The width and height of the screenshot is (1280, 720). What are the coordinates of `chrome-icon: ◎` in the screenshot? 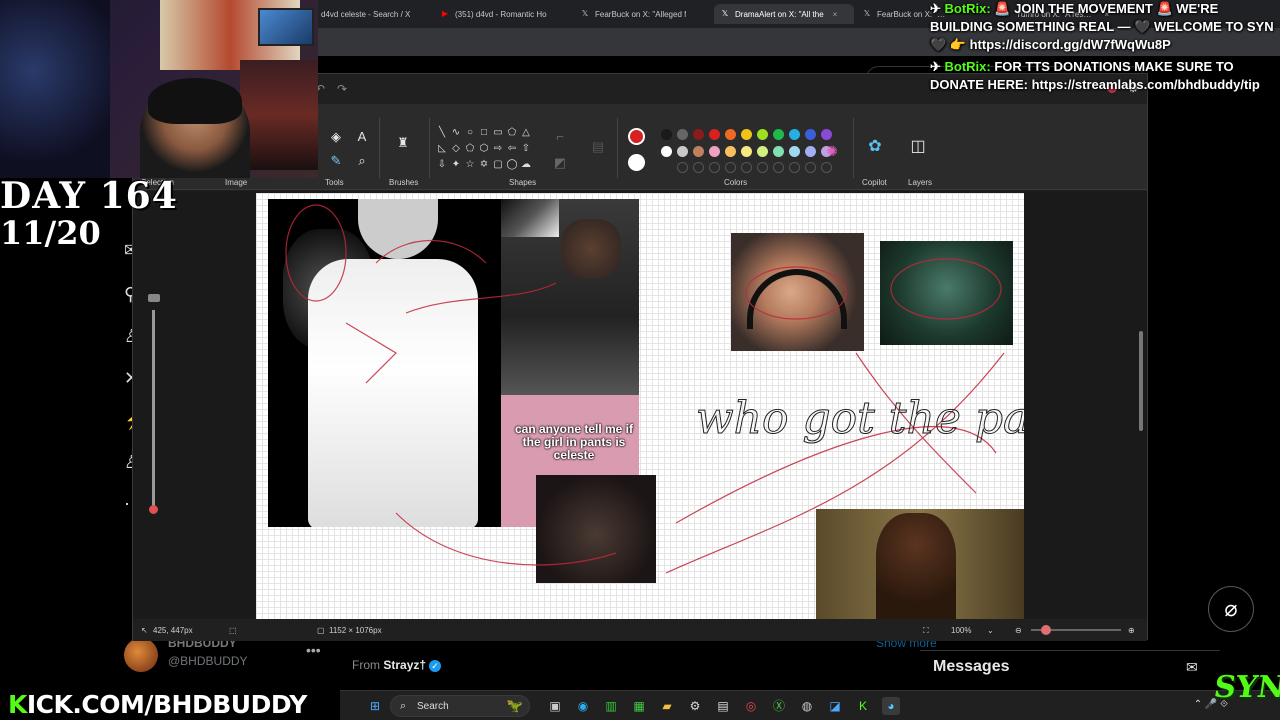 It's located at (751, 706).